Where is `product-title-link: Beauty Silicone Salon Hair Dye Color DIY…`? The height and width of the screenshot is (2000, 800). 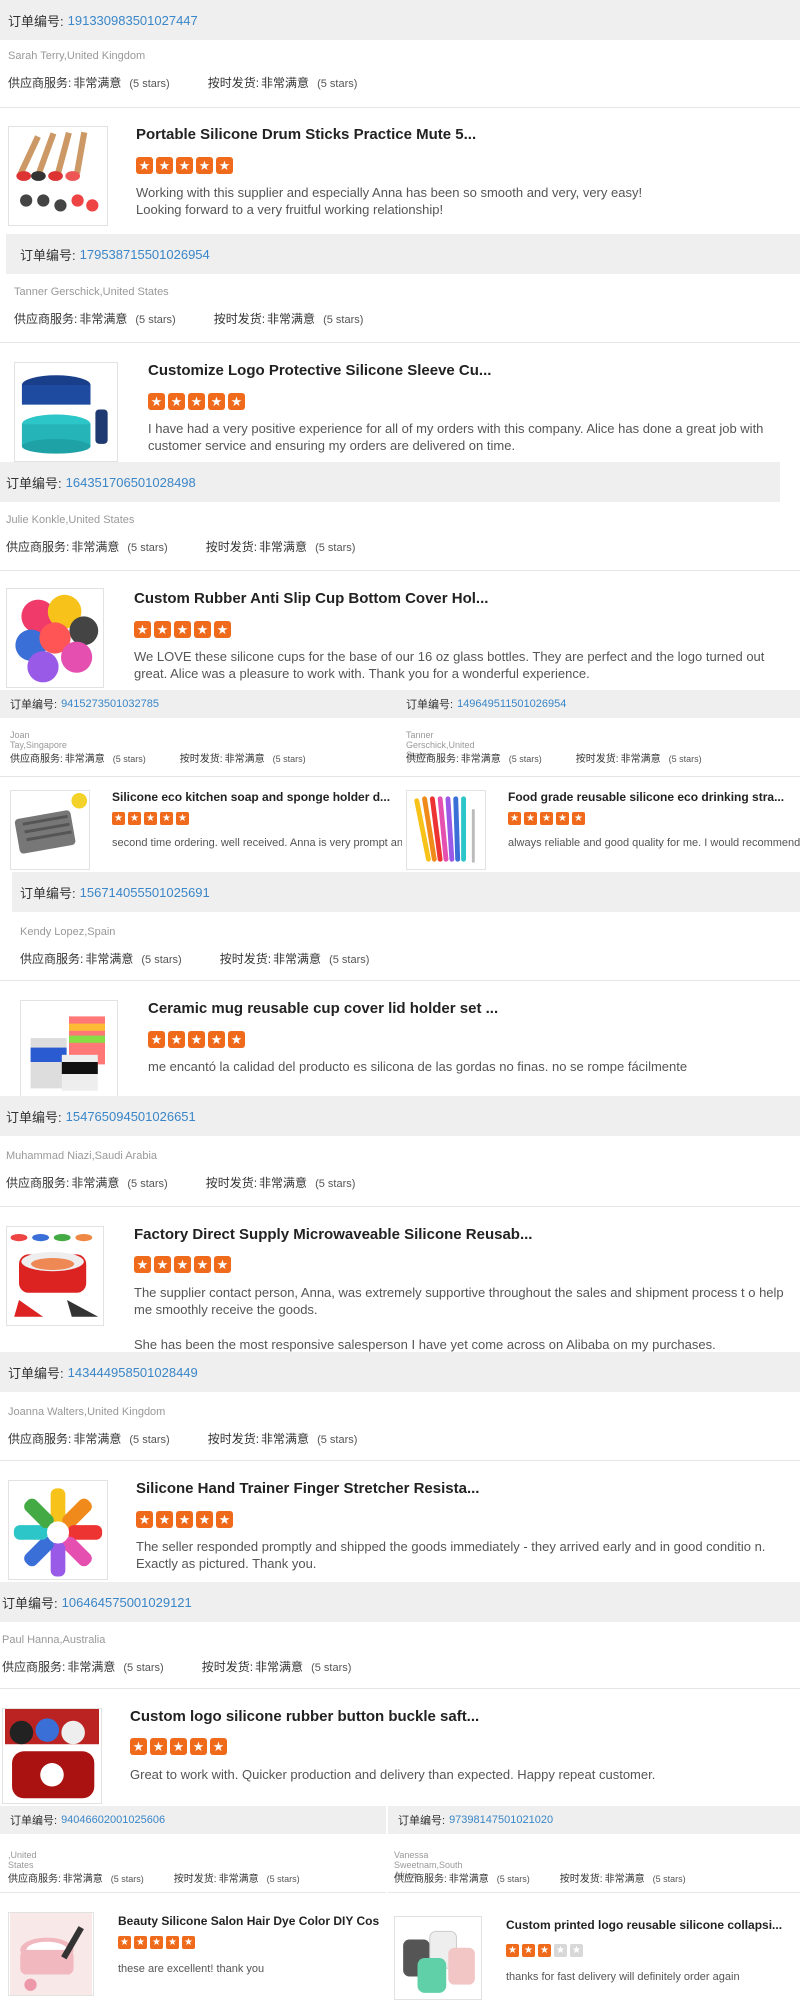
product-title-link: Beauty Silicone Salon Hair Dye Color DIY… is located at coordinates (248, 1921).